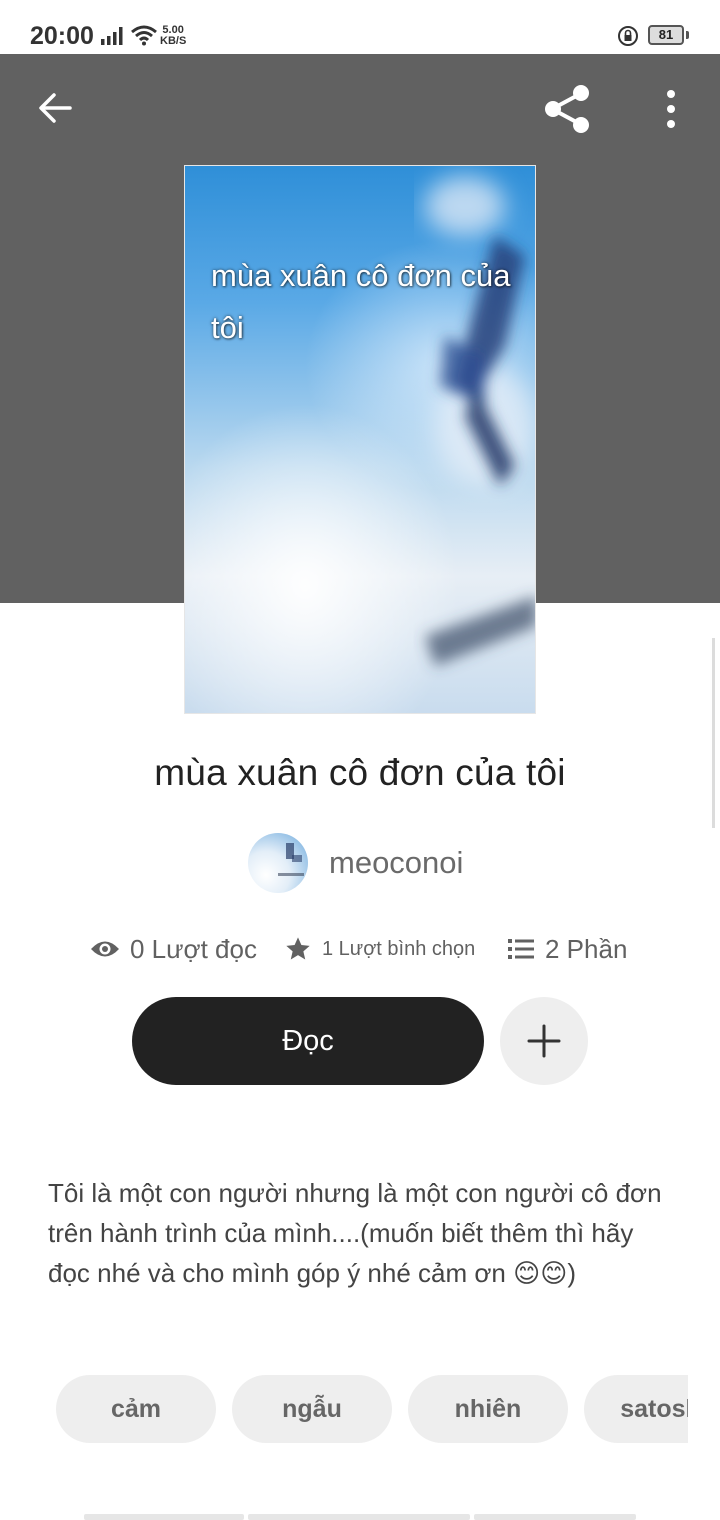 This screenshot has width=720, height=1520. What do you see at coordinates (360, 1517) in the screenshot?
I see `bottom-divider` at bounding box center [360, 1517].